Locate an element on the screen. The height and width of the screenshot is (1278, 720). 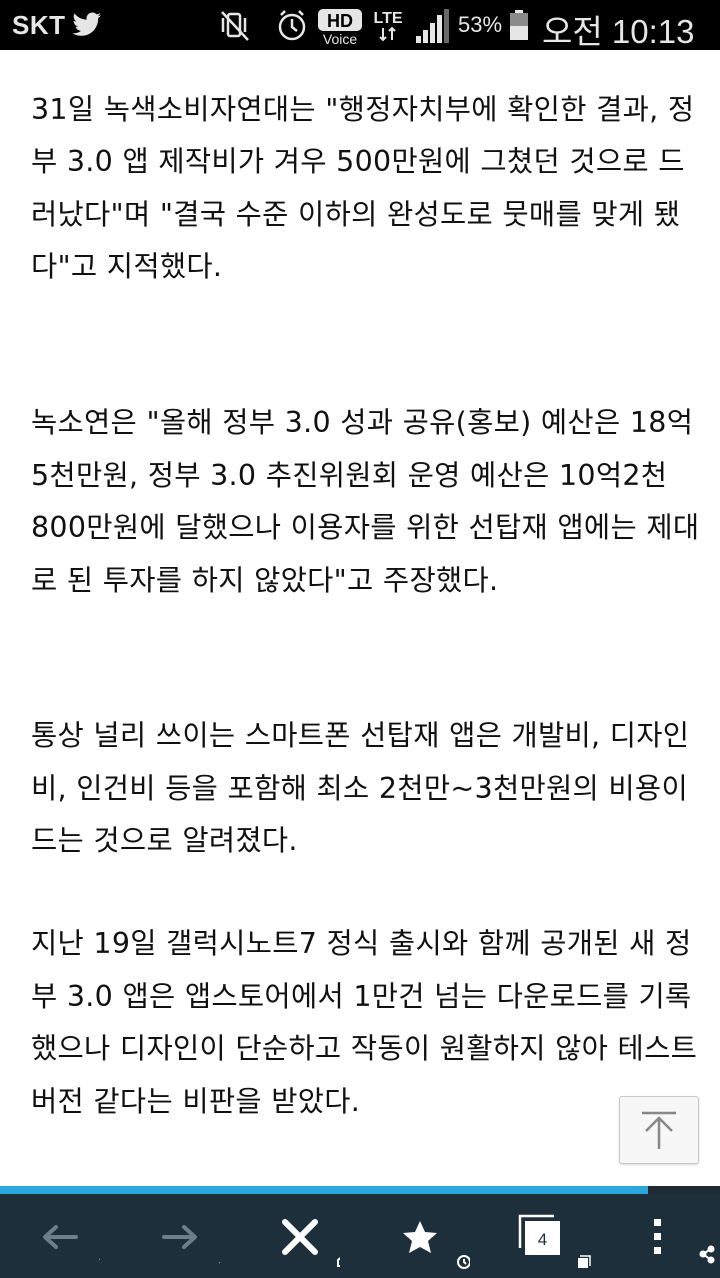
star-icon is located at coordinates (420, 1237).